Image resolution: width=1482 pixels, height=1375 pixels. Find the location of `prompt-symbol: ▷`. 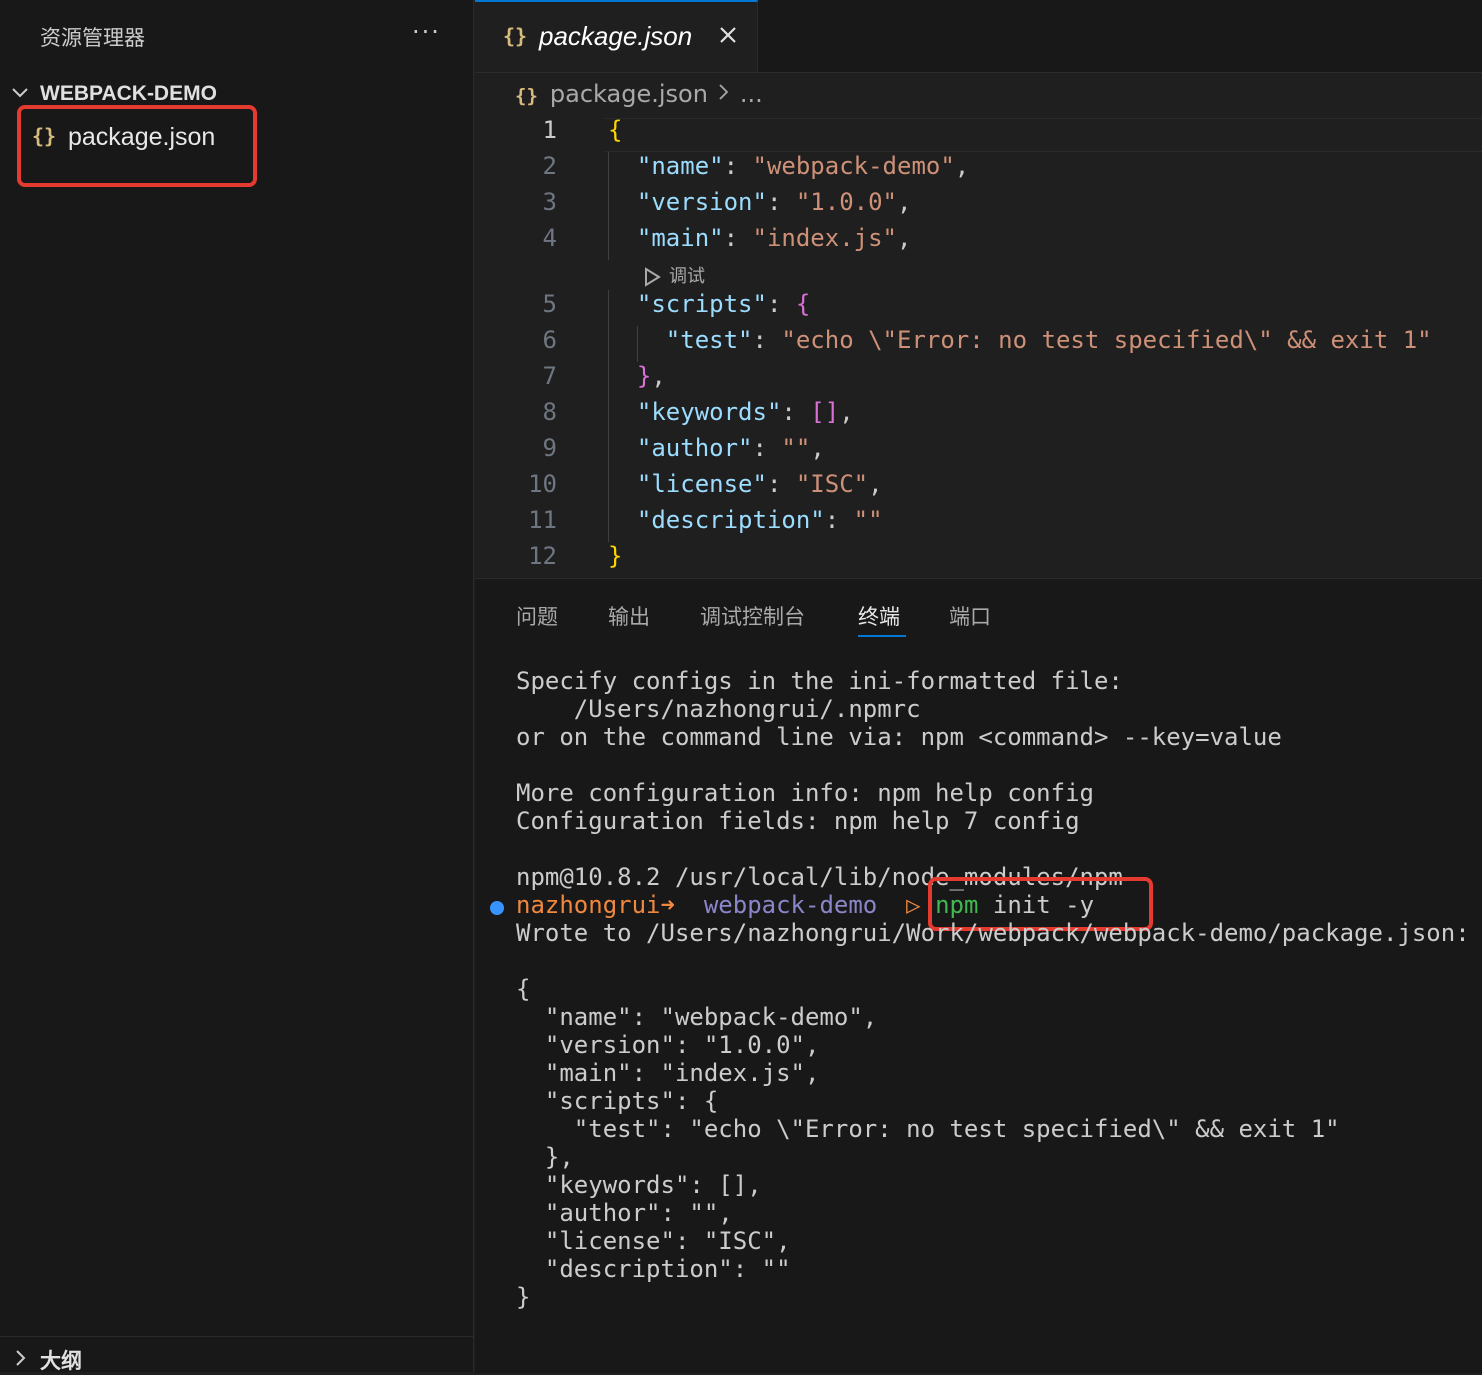

prompt-symbol: ▷ is located at coordinates (913, 905).